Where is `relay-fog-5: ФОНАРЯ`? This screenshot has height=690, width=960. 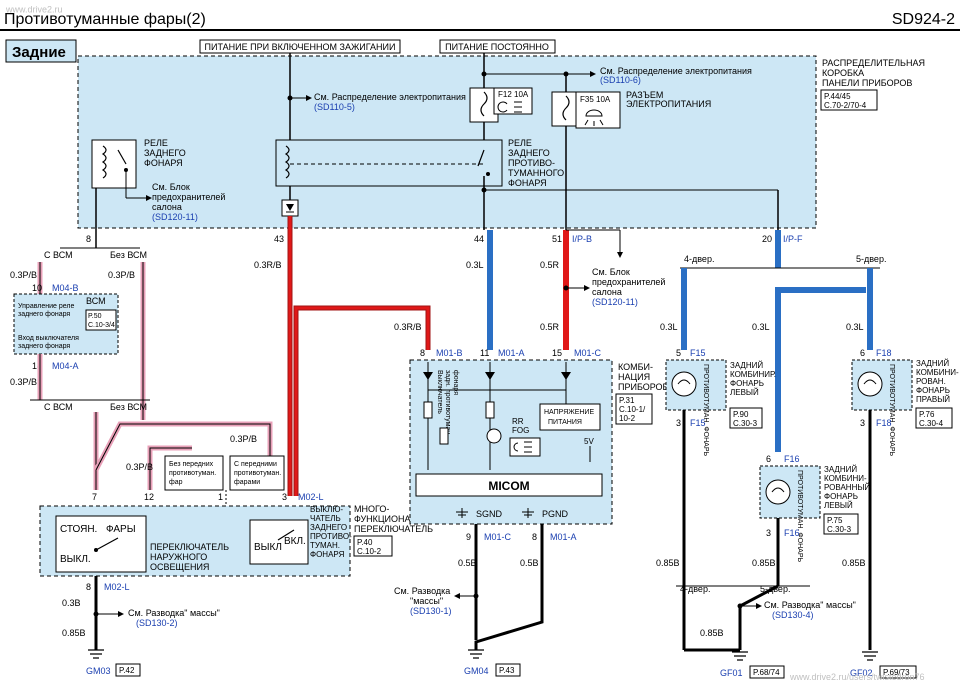
relay-fog-5: ФОНАРЯ is located at coordinates (527, 183).